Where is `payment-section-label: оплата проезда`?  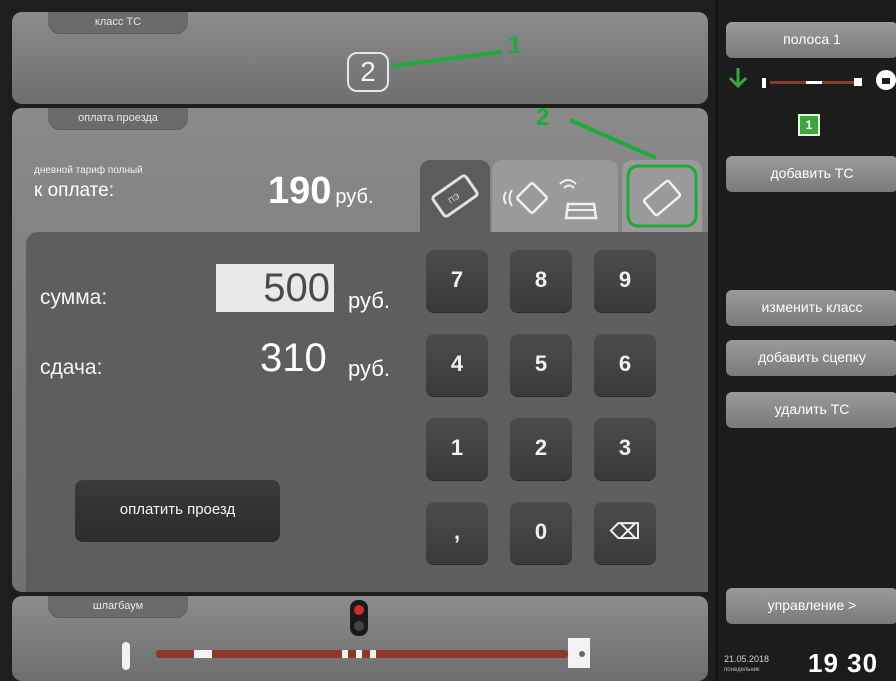
payment-section-label: оплата проезда is located at coordinates (118, 119).